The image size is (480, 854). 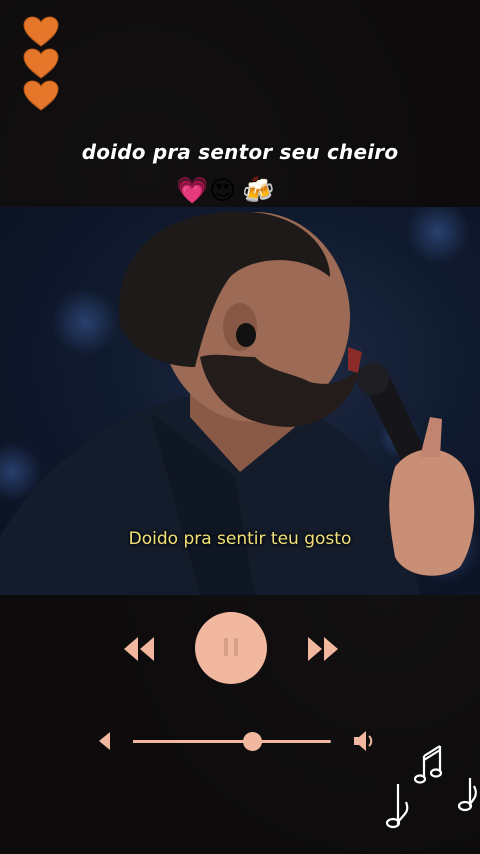 What do you see at coordinates (240, 539) in the screenshot?
I see `video-subtitle: Doido pra sentir teu gosto` at bounding box center [240, 539].